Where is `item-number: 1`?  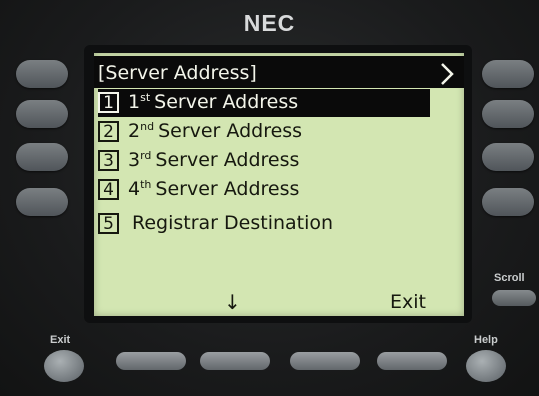 item-number: 1 is located at coordinates (108, 102).